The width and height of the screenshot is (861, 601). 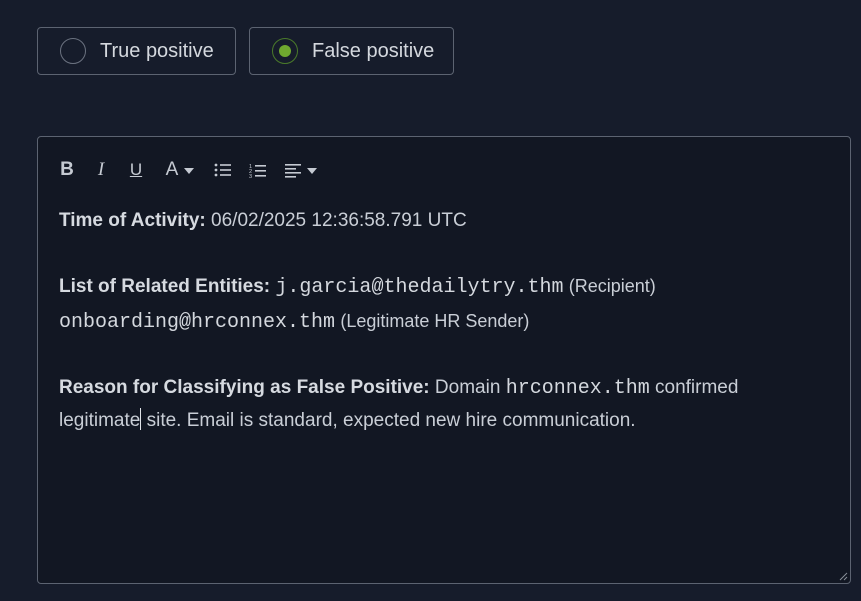 I want to click on classification-radio-group: True positive False positive, so click(x=245, y=51).